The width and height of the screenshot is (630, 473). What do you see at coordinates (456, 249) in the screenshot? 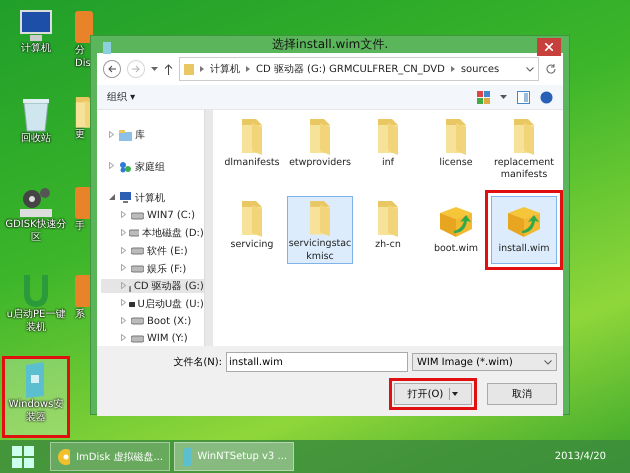
I see `file-name: boot.wim` at bounding box center [456, 249].